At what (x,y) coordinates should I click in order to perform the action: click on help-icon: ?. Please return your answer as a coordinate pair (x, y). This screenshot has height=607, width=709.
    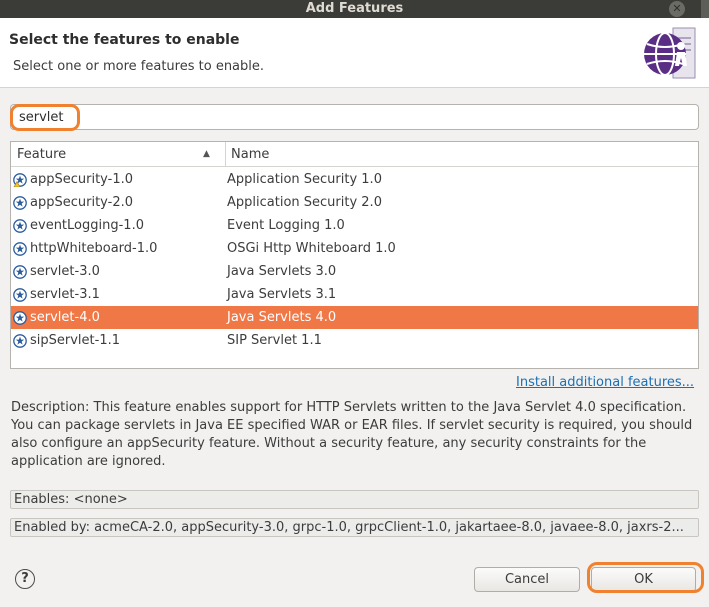
    Looking at the image, I should click on (25, 578).